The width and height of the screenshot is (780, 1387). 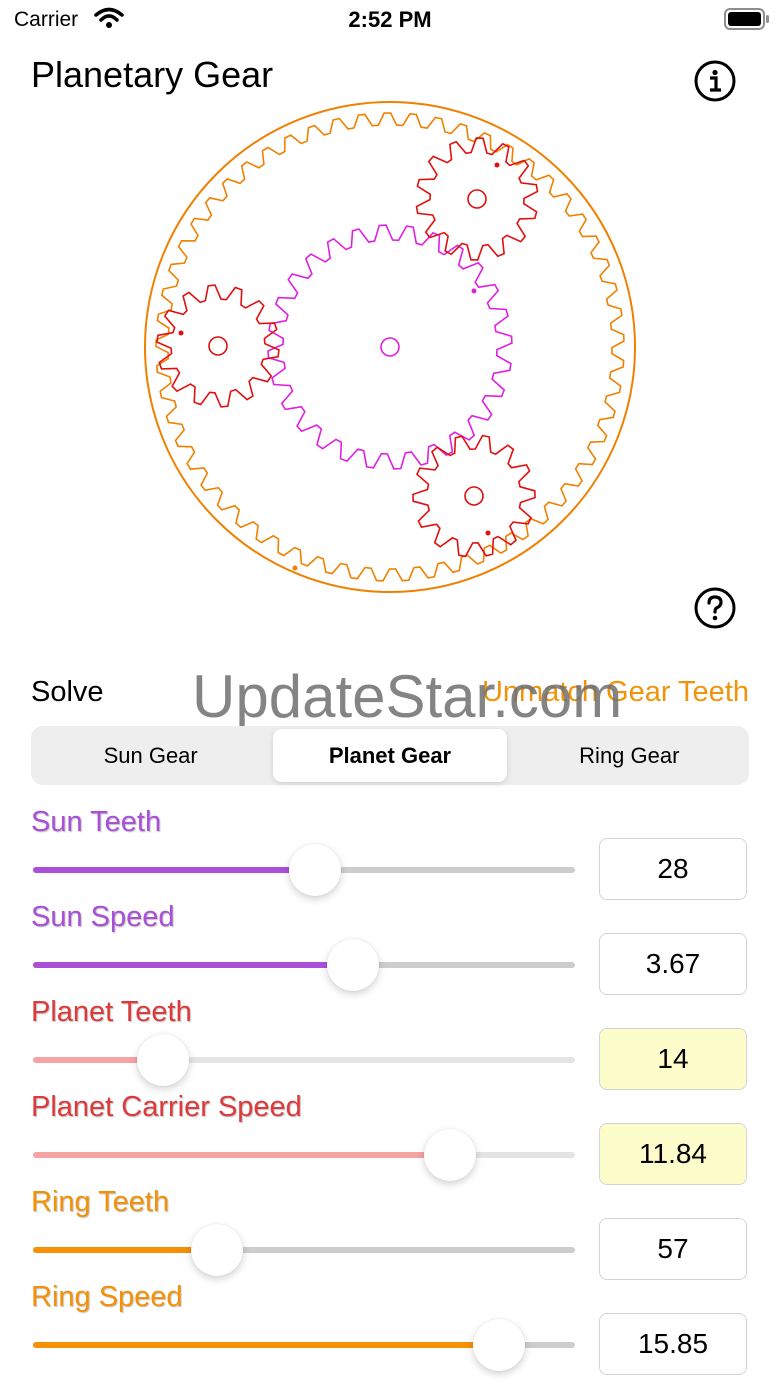 I want to click on unmatch-gear-teeth-warning: Unmatch Gear Teeth, so click(x=615, y=692).